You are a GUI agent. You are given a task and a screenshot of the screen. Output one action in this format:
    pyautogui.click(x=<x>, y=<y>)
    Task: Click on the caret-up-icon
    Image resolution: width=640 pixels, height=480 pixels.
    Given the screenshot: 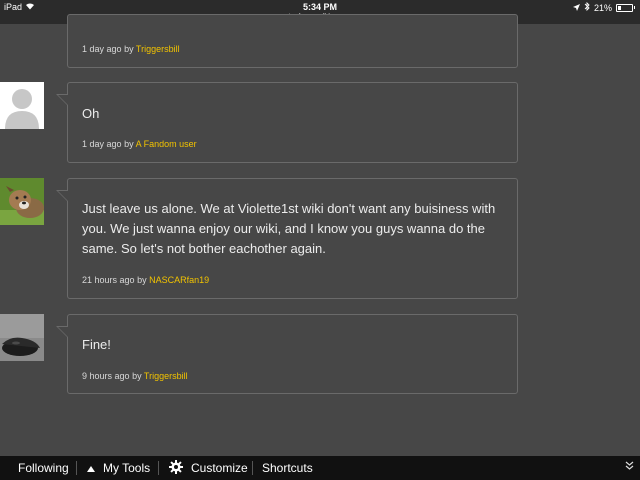 What is the action you would take?
    pyautogui.click(x=91, y=468)
    